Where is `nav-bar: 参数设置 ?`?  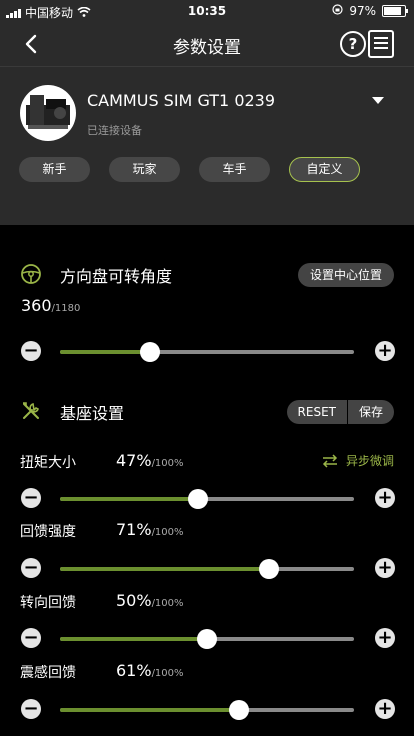
nav-bar: 参数设置 ? is located at coordinates (207, 44).